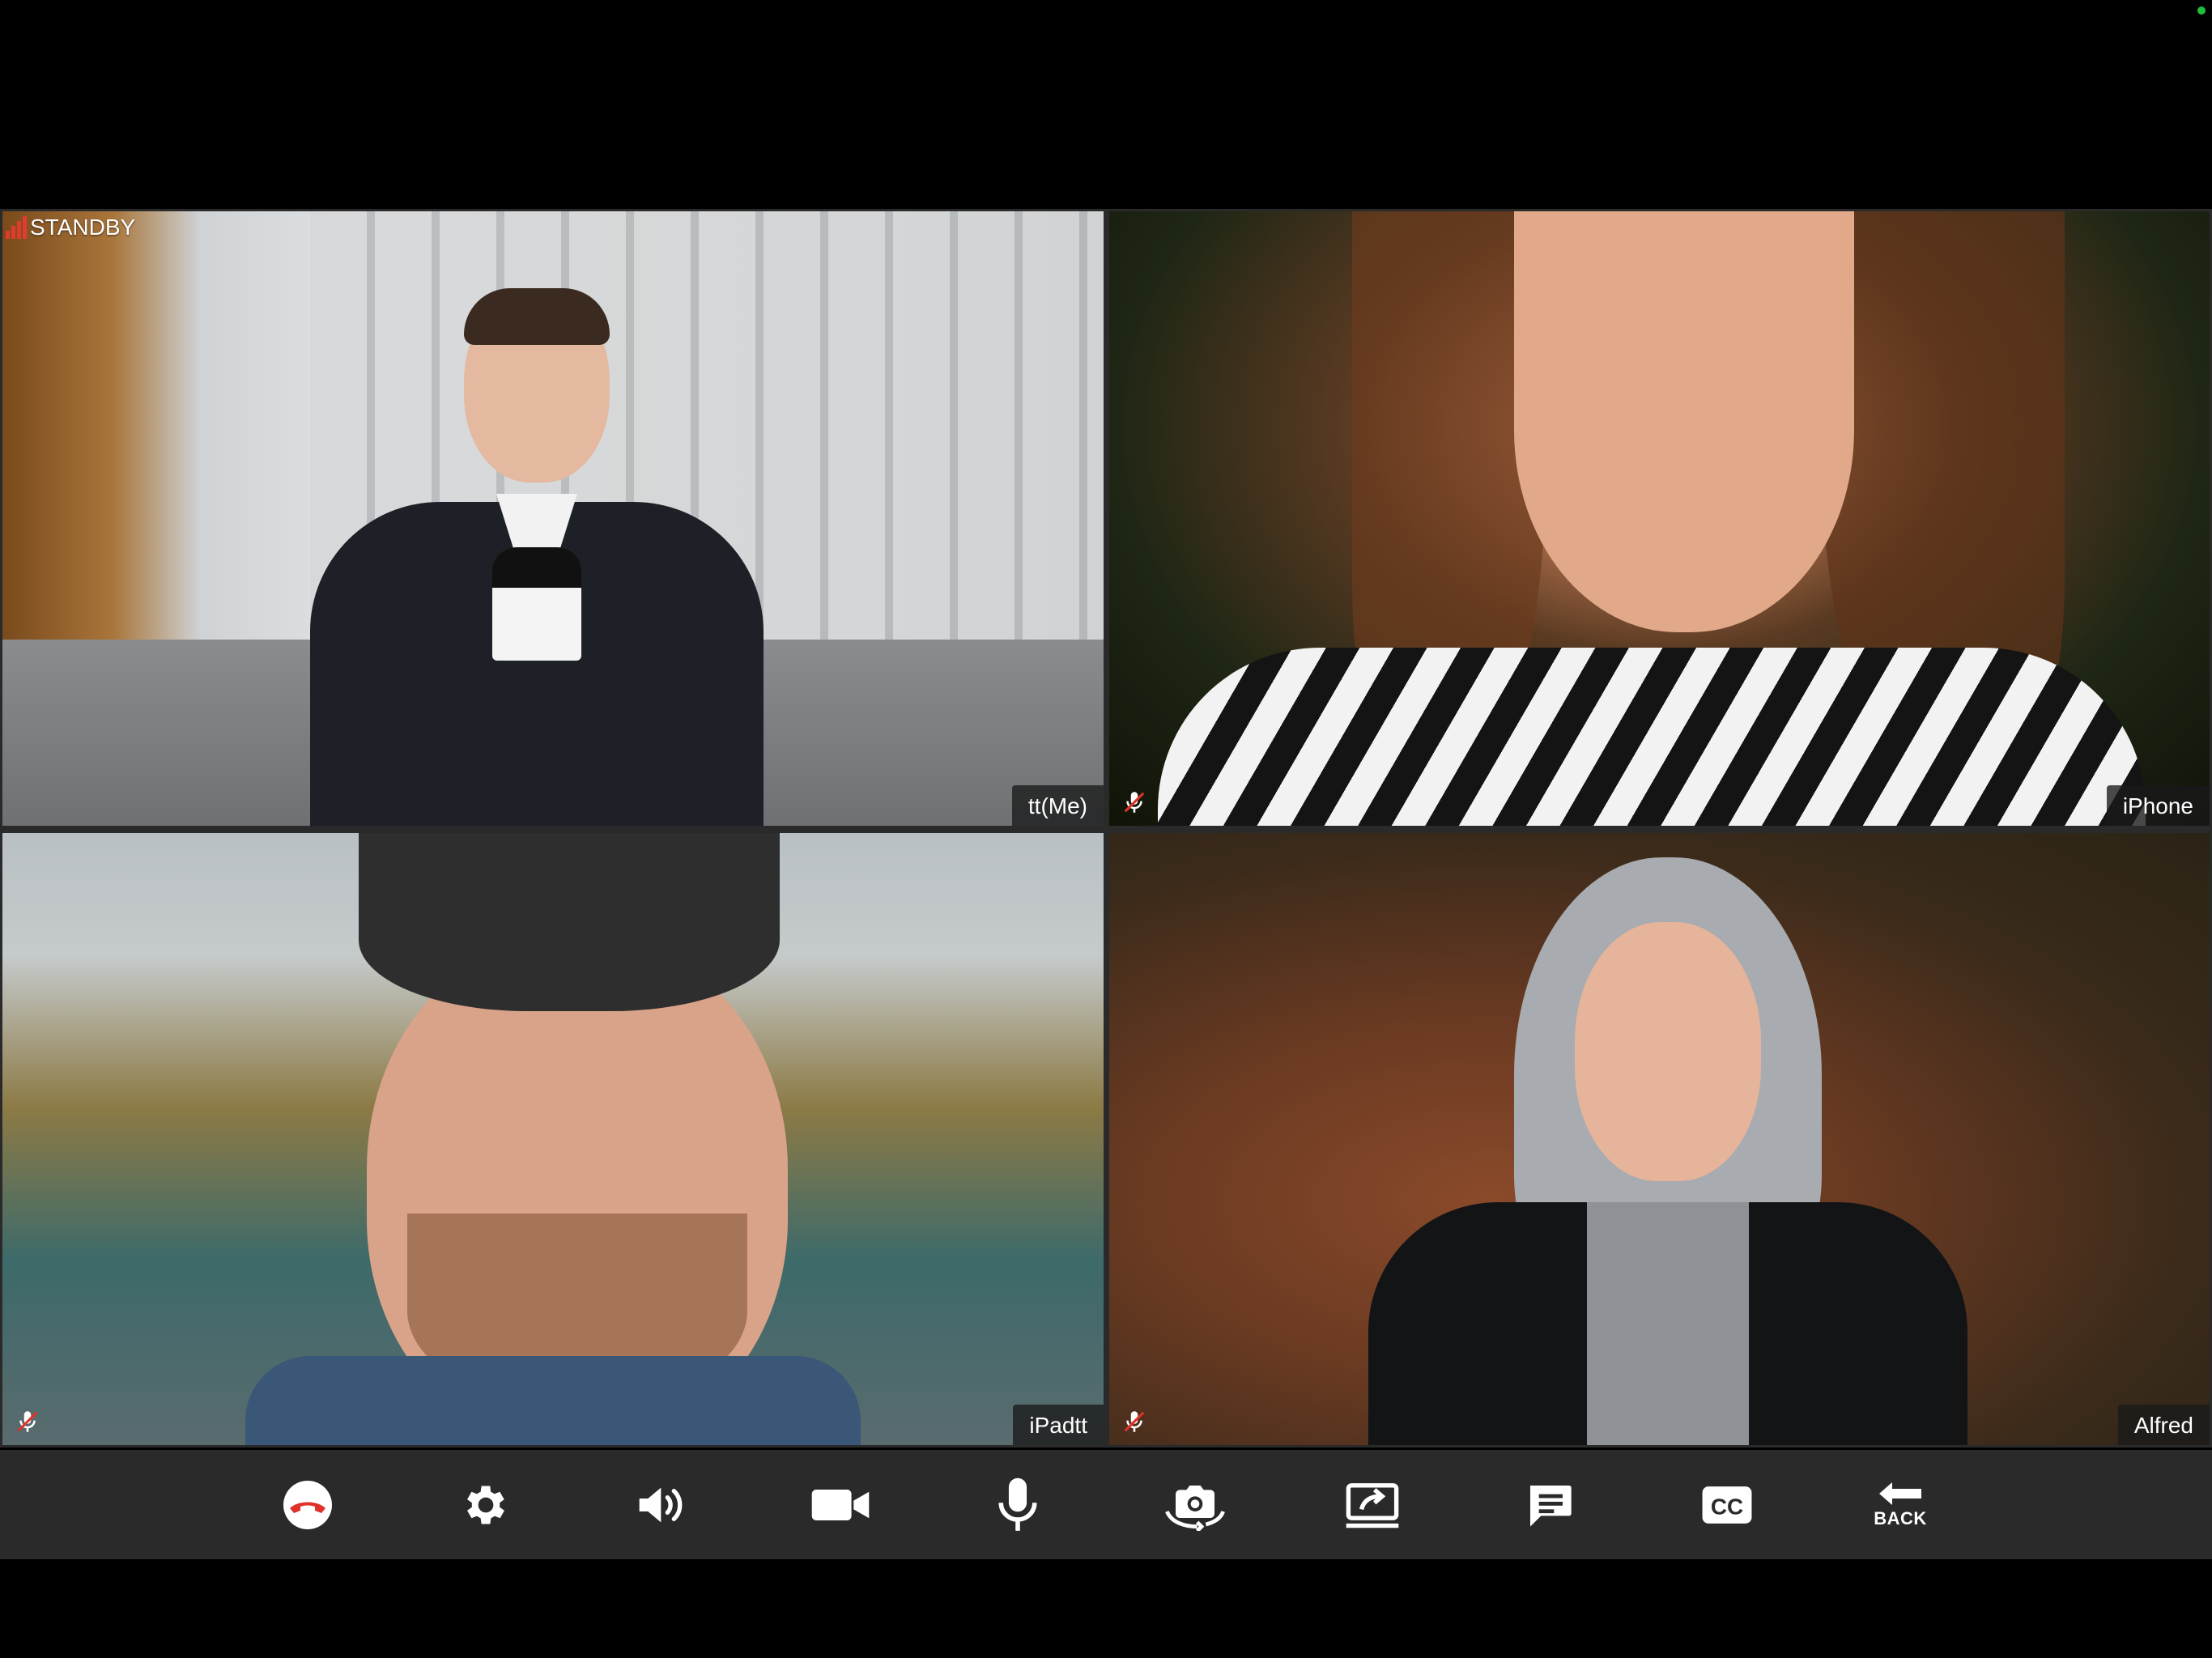 The width and height of the screenshot is (2212, 1658). What do you see at coordinates (83, 227) in the screenshot?
I see `standby-label: STANDBY` at bounding box center [83, 227].